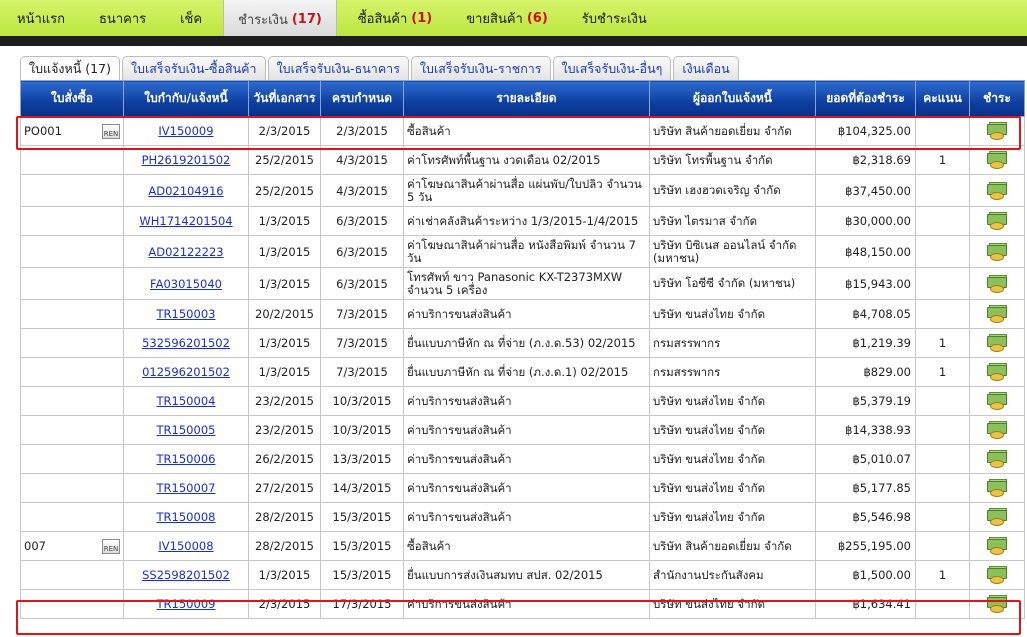 This screenshot has width=1027, height=637. What do you see at coordinates (186, 160) in the screenshot?
I see `invoice-link: PH2619201502` at bounding box center [186, 160].